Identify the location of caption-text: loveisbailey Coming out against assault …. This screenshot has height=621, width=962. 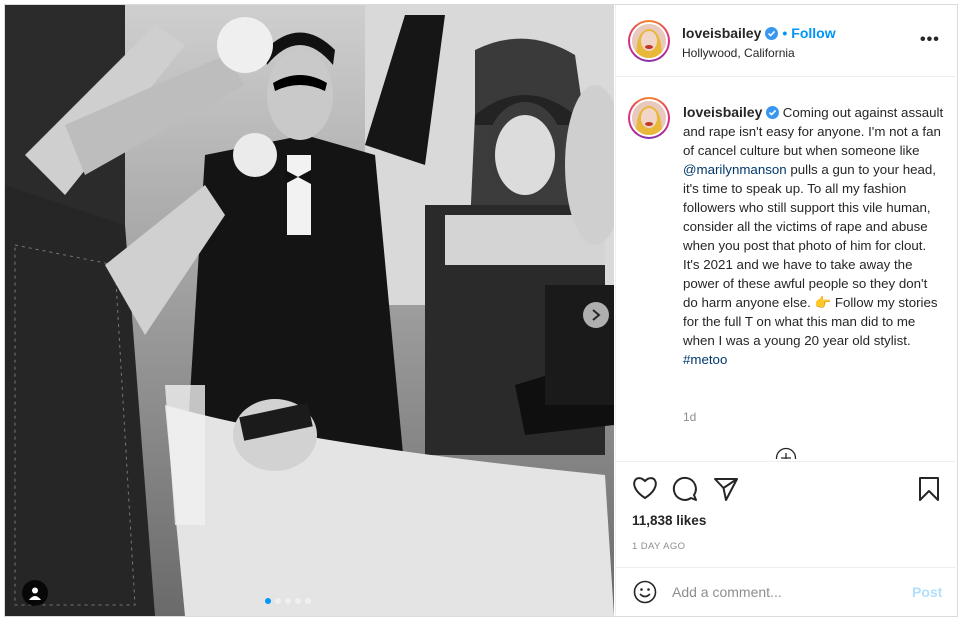
(814, 236).